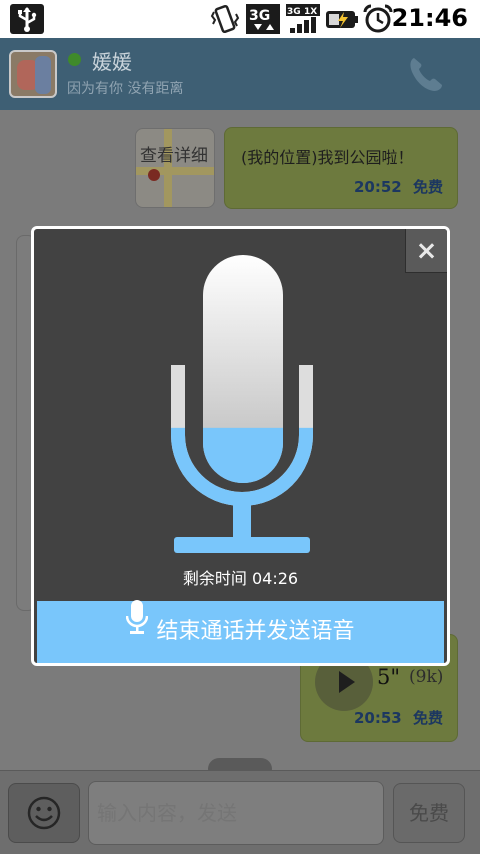 The height and width of the screenshot is (854, 480). Describe the element at coordinates (342, 19) in the screenshot. I see `battery-charging-icon` at that location.